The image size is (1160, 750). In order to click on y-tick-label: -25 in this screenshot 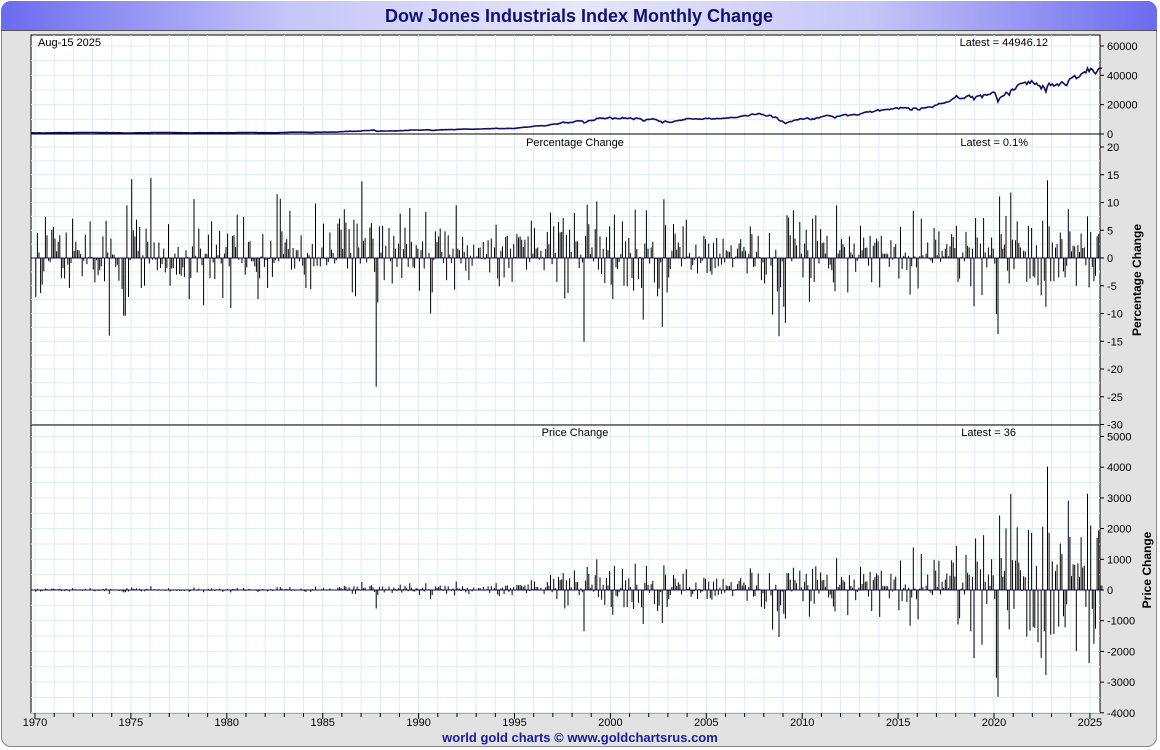, I will do `click(1115, 398)`.